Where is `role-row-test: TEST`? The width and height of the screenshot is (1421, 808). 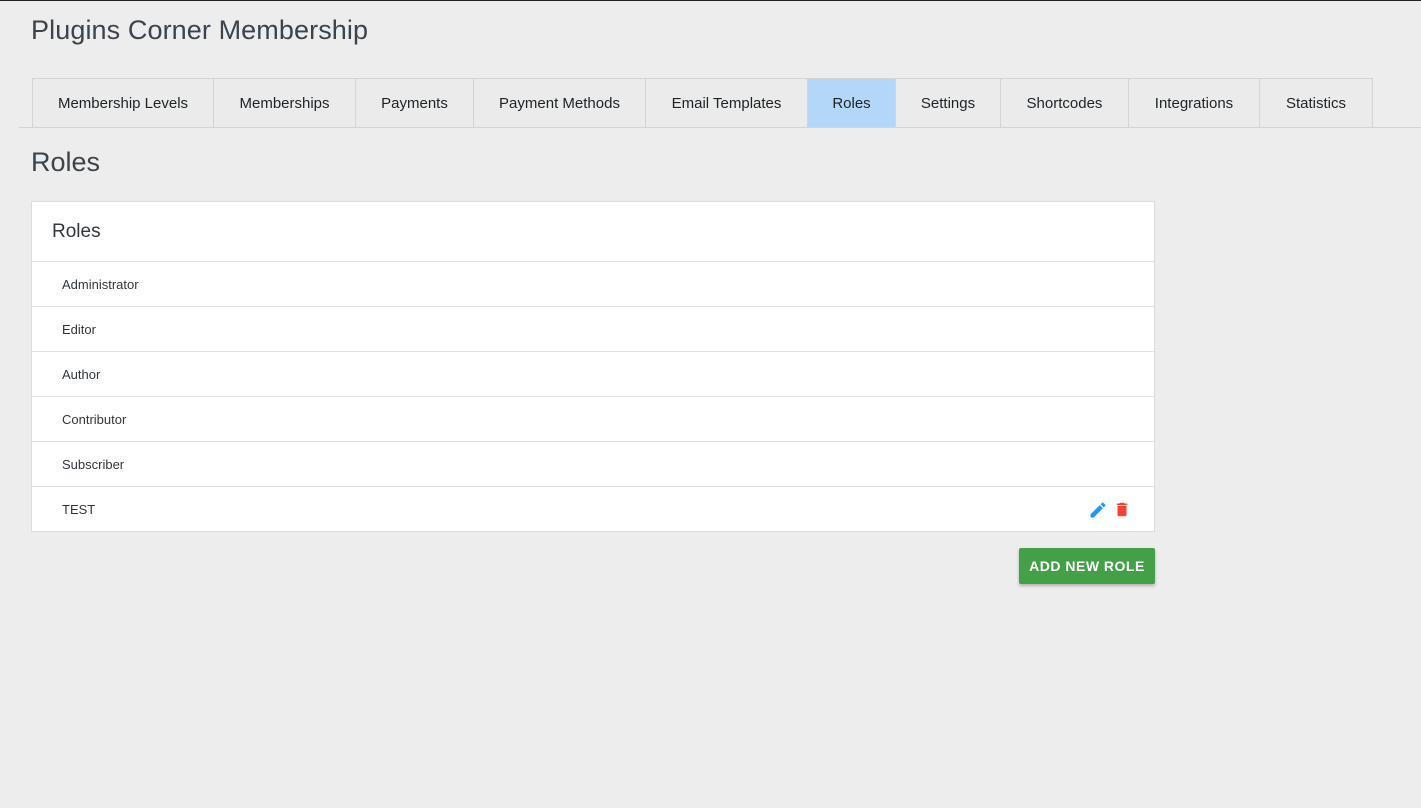
role-row-test: TEST is located at coordinates (593, 509).